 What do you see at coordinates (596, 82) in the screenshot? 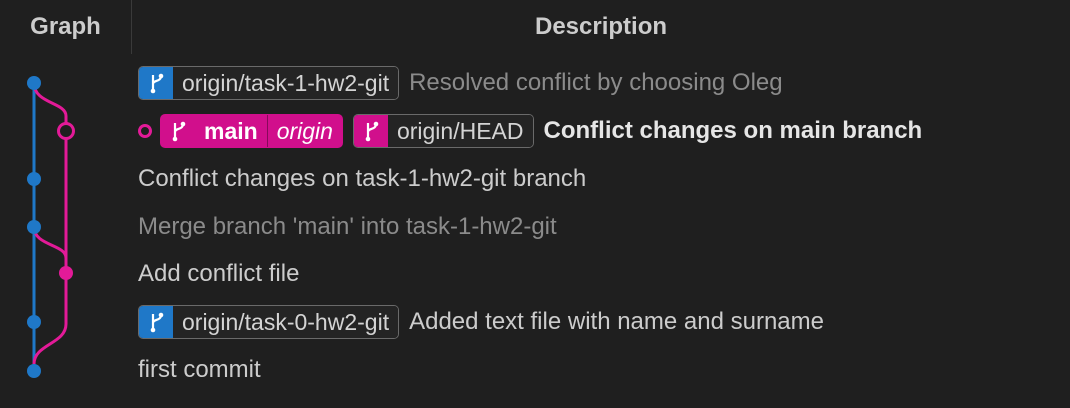
I see `commit-message: Resolved conflict by choosing Oleg` at bounding box center [596, 82].